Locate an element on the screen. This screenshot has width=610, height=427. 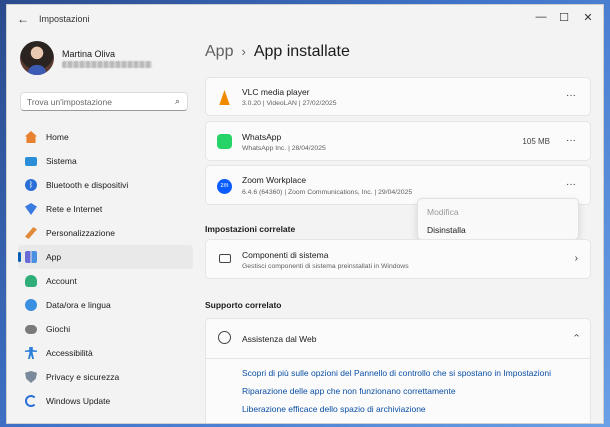
search-input: Trova un'impostazione ⌕ is located at coordinates (104, 101).